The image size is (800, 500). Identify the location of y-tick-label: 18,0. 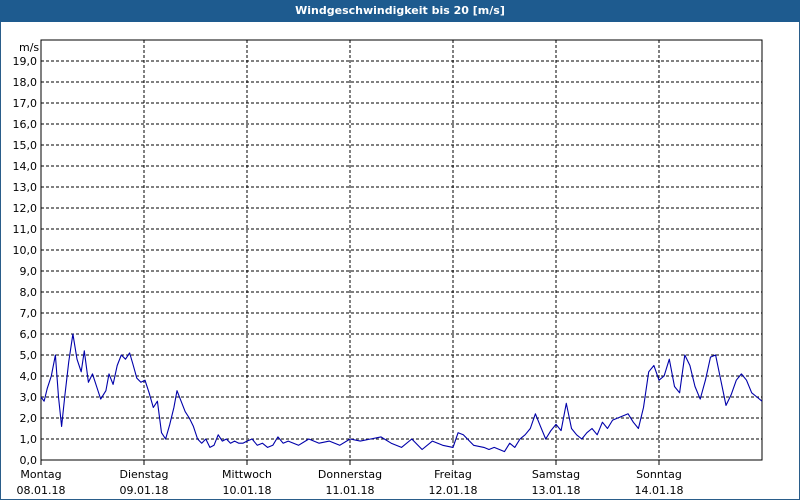
(25, 82).